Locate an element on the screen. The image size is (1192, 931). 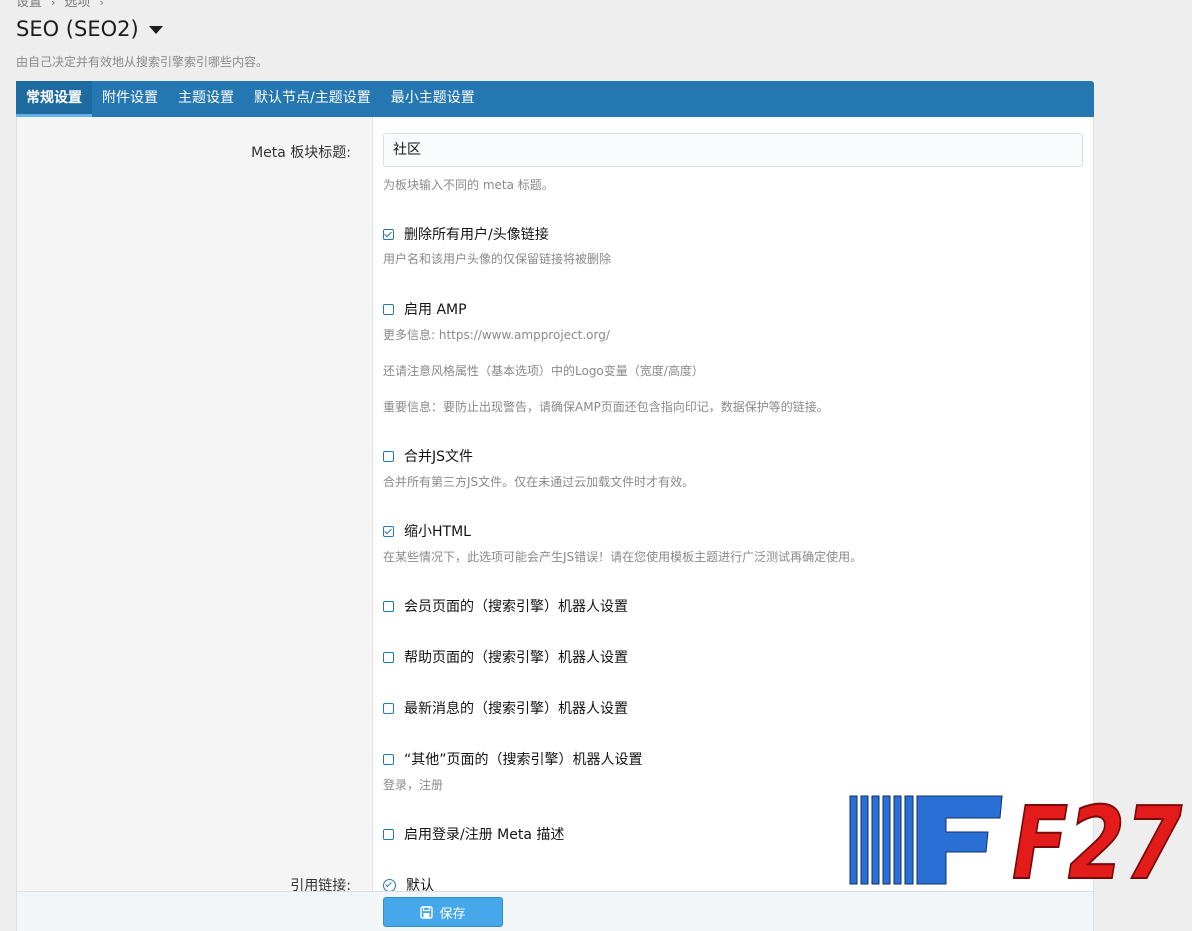
option-label: 删除所有用户/头像链接 is located at coordinates (476, 235).